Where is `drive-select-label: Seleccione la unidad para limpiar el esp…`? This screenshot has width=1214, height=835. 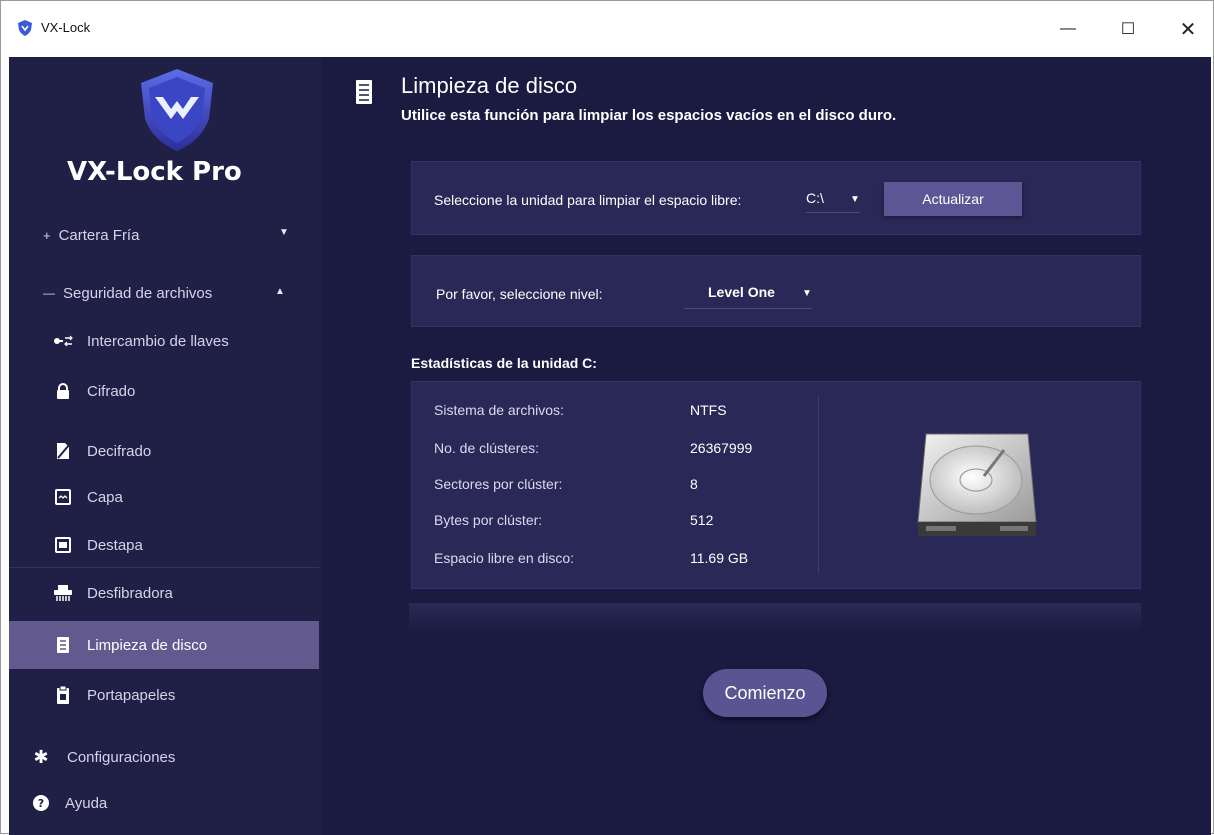 drive-select-label: Seleccione la unidad para limpiar el esp… is located at coordinates (588, 200).